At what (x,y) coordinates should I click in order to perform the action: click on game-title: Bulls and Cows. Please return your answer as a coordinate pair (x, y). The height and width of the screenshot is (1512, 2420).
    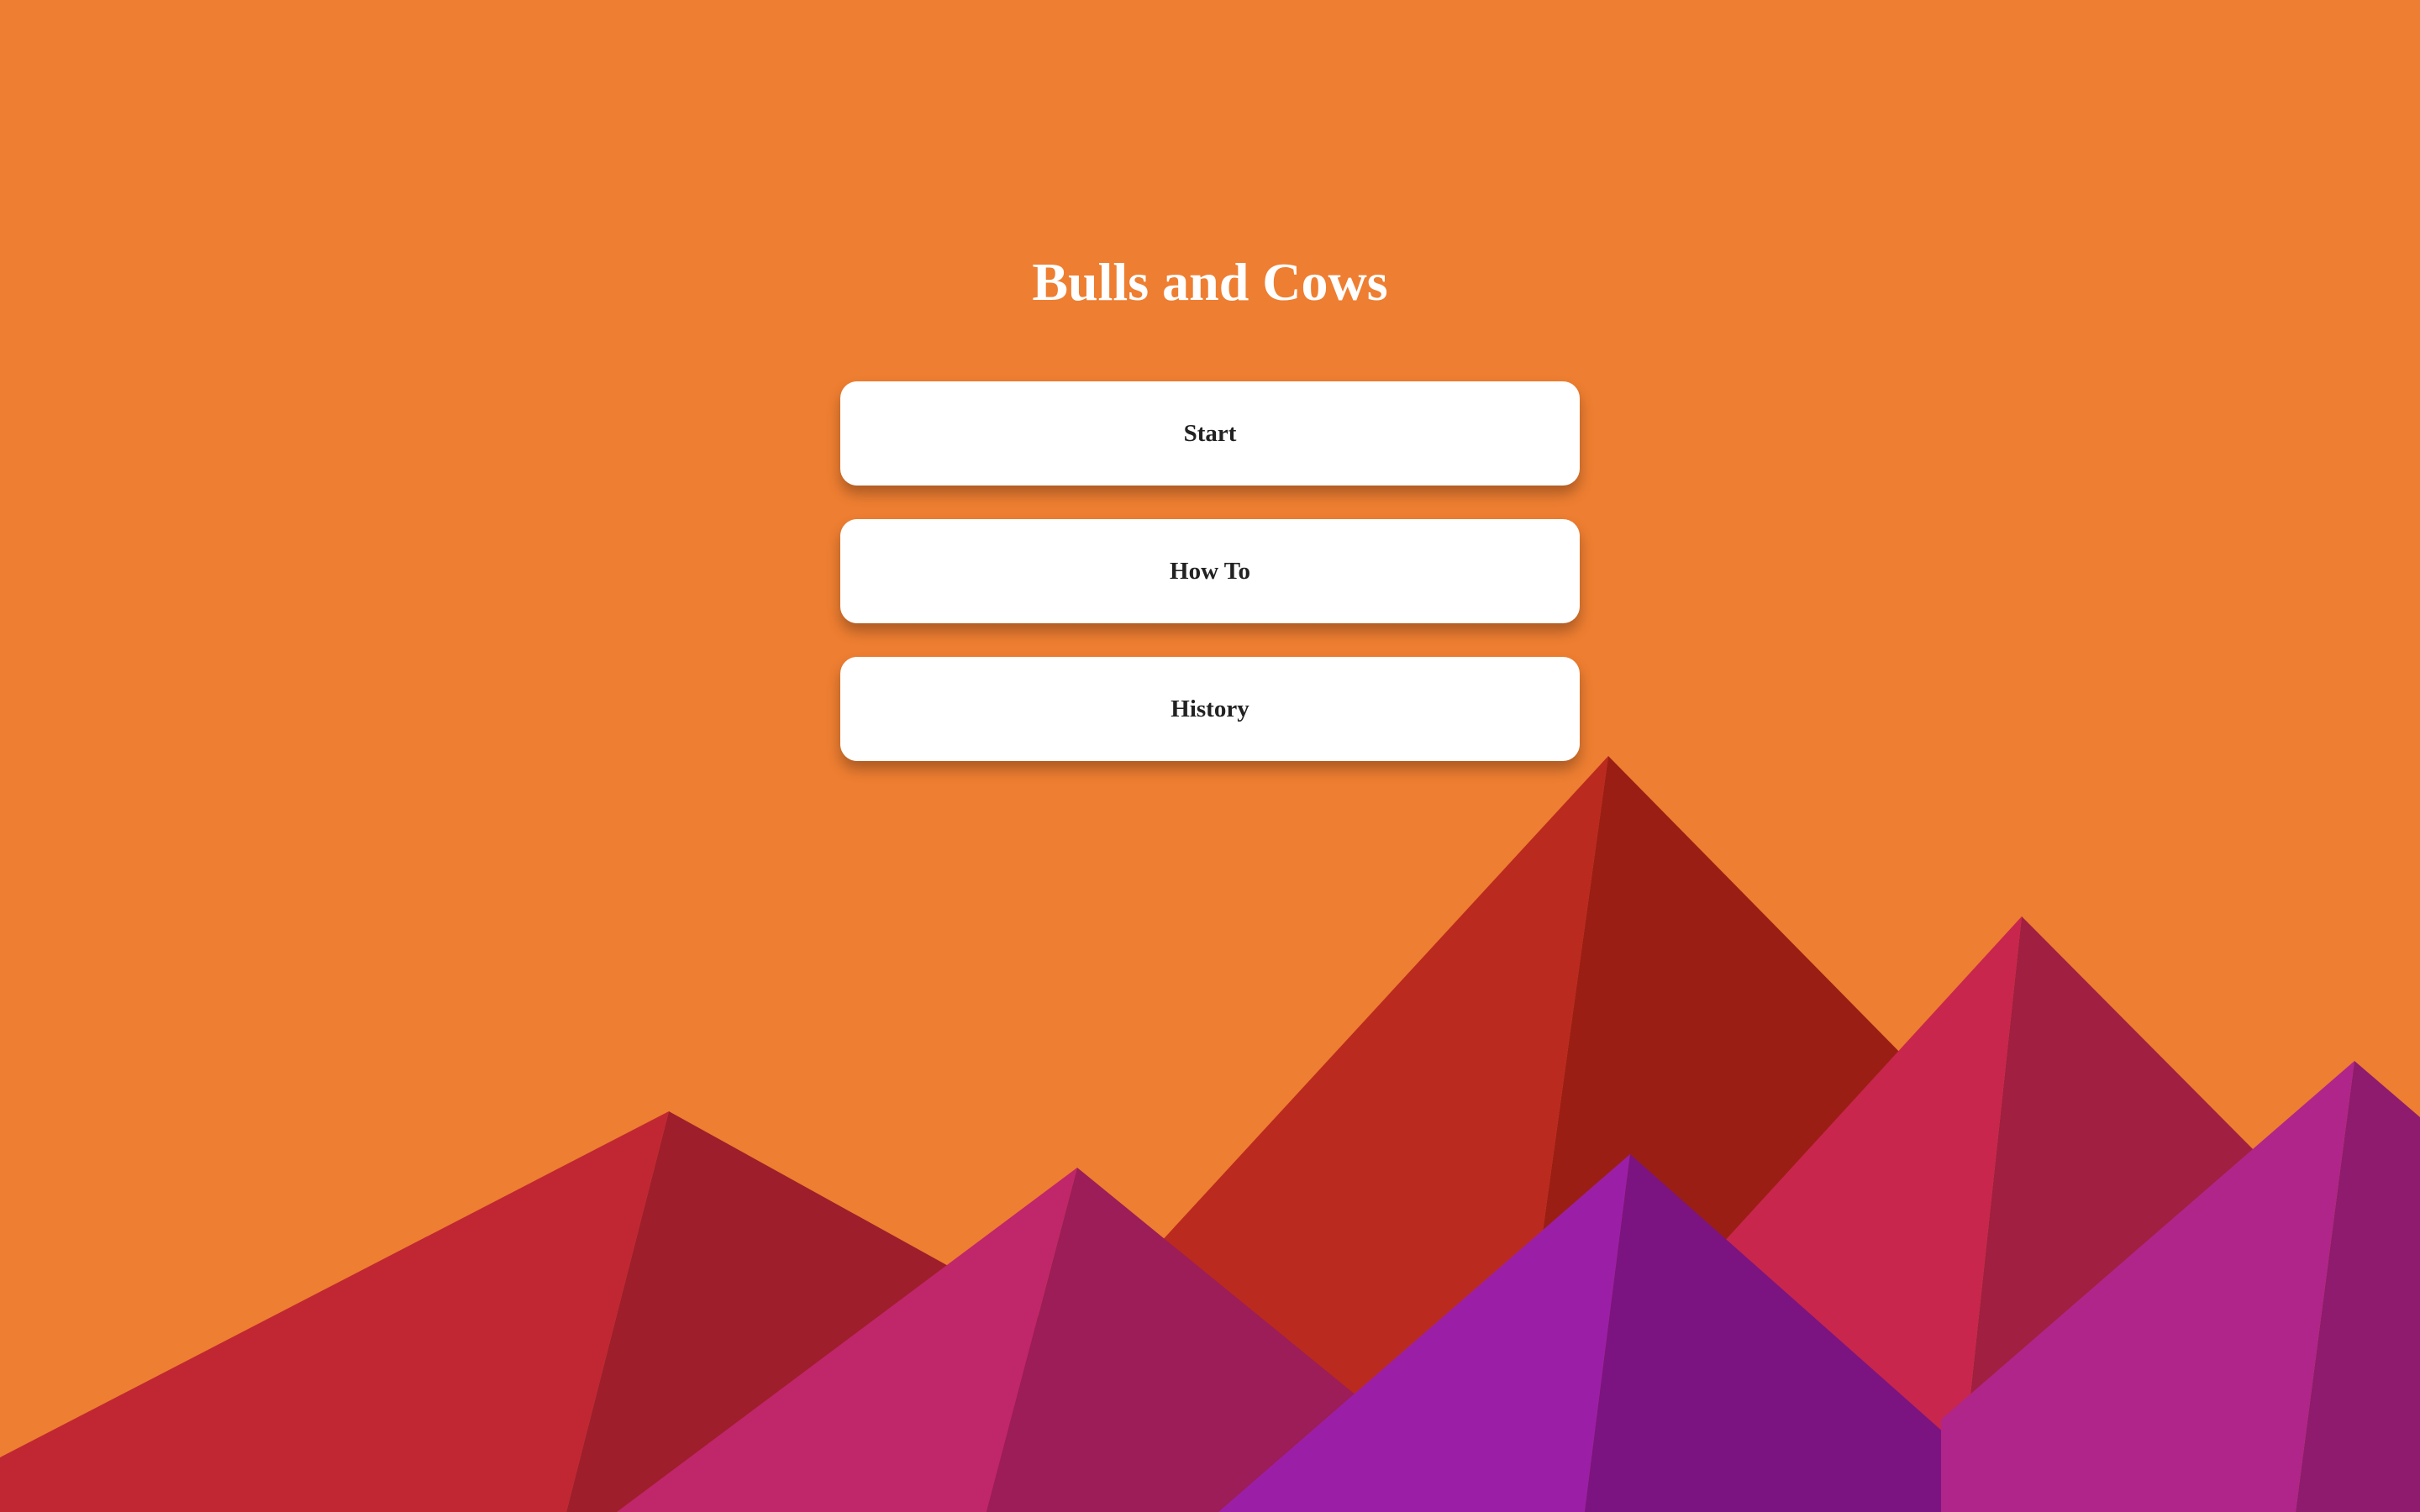
    Looking at the image, I should click on (1210, 282).